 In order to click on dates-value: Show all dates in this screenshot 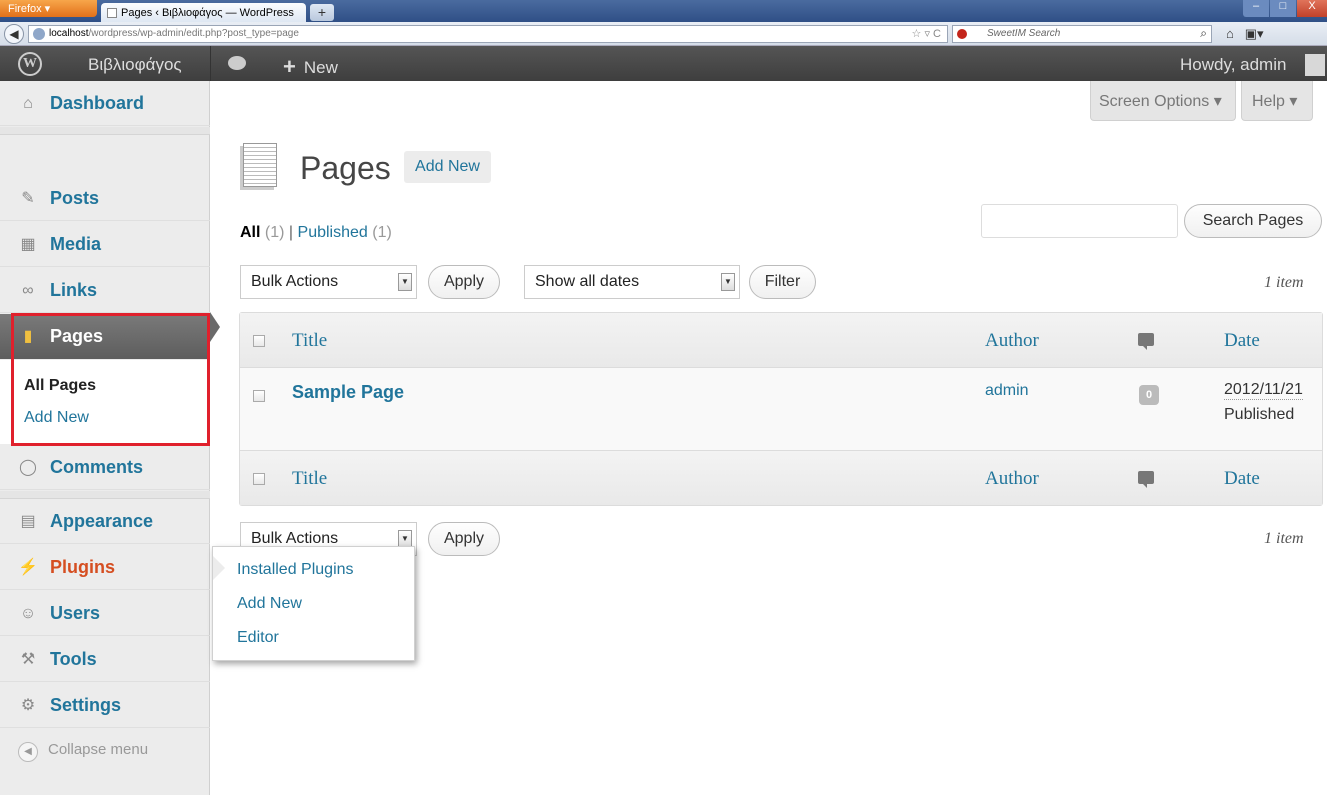, I will do `click(587, 281)`.